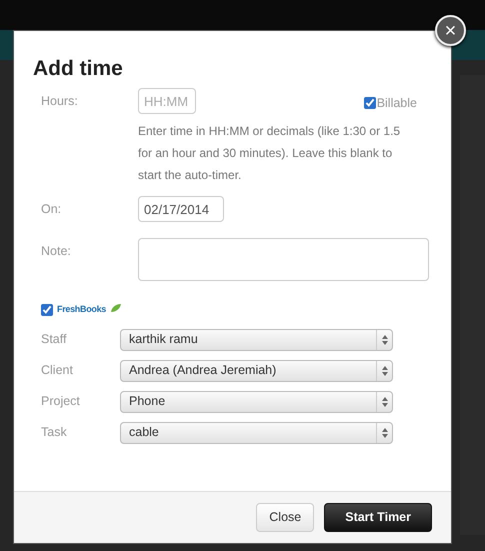  I want to click on dialog-title: Add time, so click(78, 68).